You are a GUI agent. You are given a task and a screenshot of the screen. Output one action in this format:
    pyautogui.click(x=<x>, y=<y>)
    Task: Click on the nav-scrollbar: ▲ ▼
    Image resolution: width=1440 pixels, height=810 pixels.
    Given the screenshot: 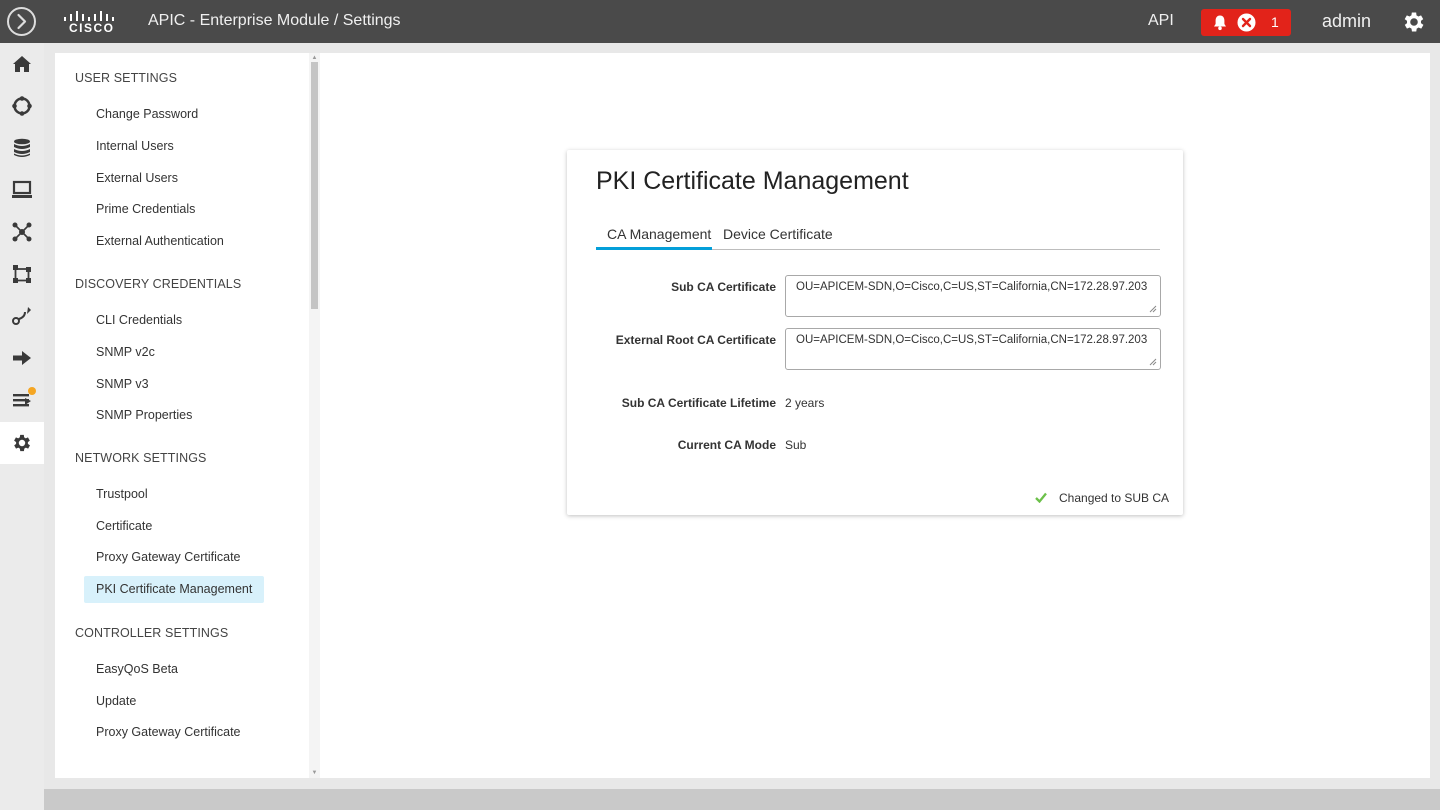 What is the action you would take?
    pyautogui.click(x=314, y=415)
    